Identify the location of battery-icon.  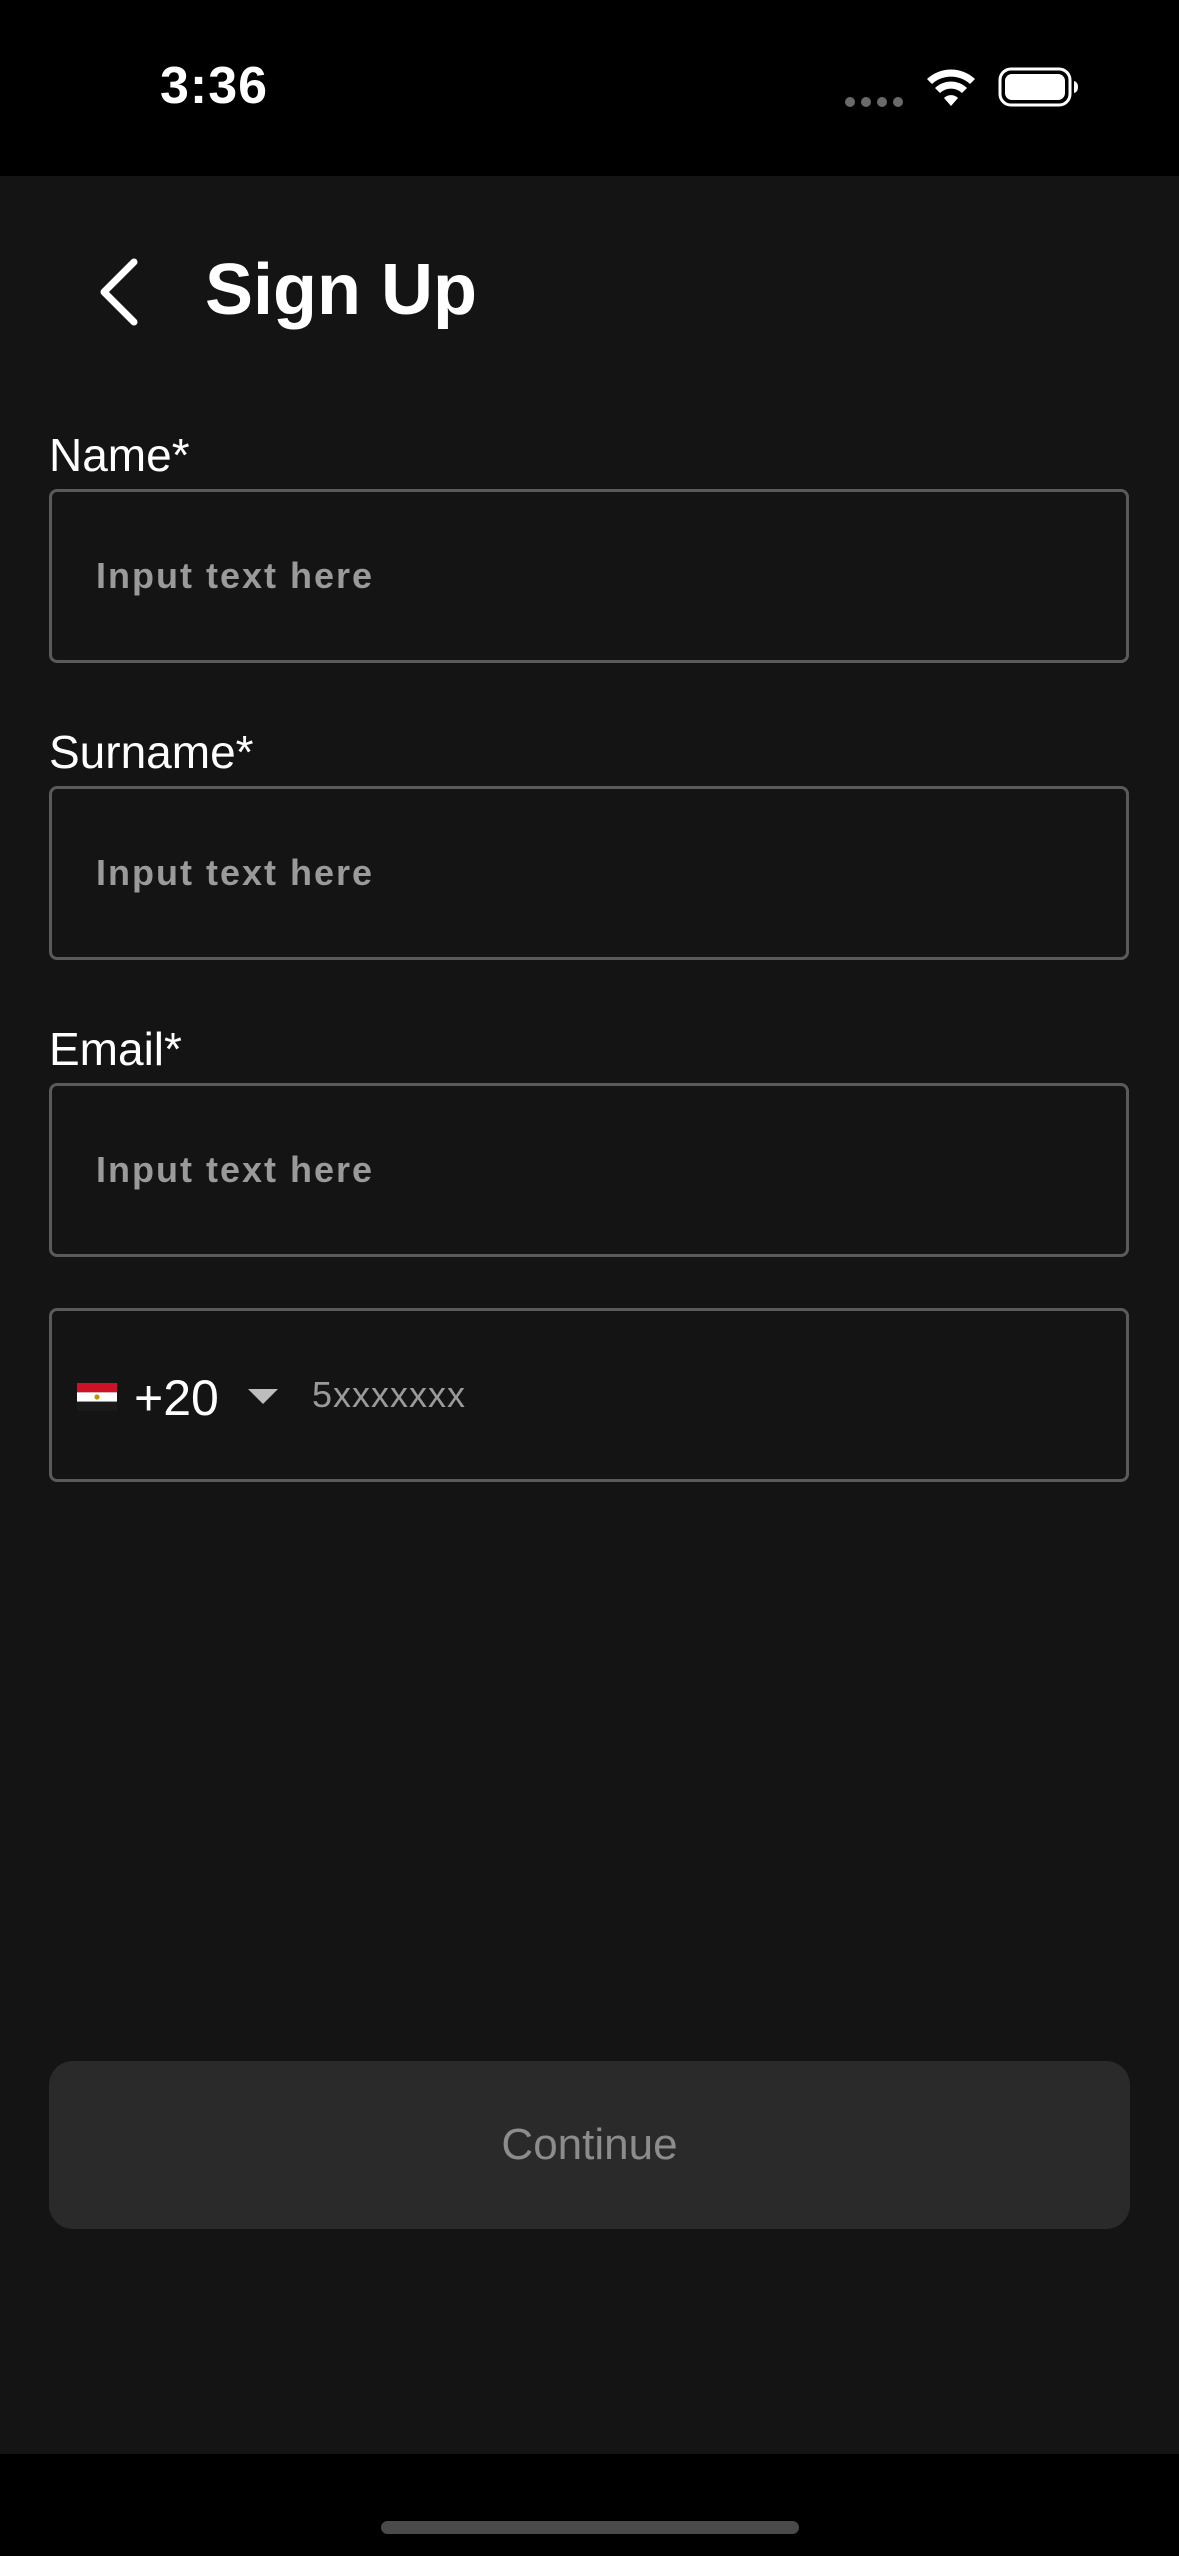
(1038, 87).